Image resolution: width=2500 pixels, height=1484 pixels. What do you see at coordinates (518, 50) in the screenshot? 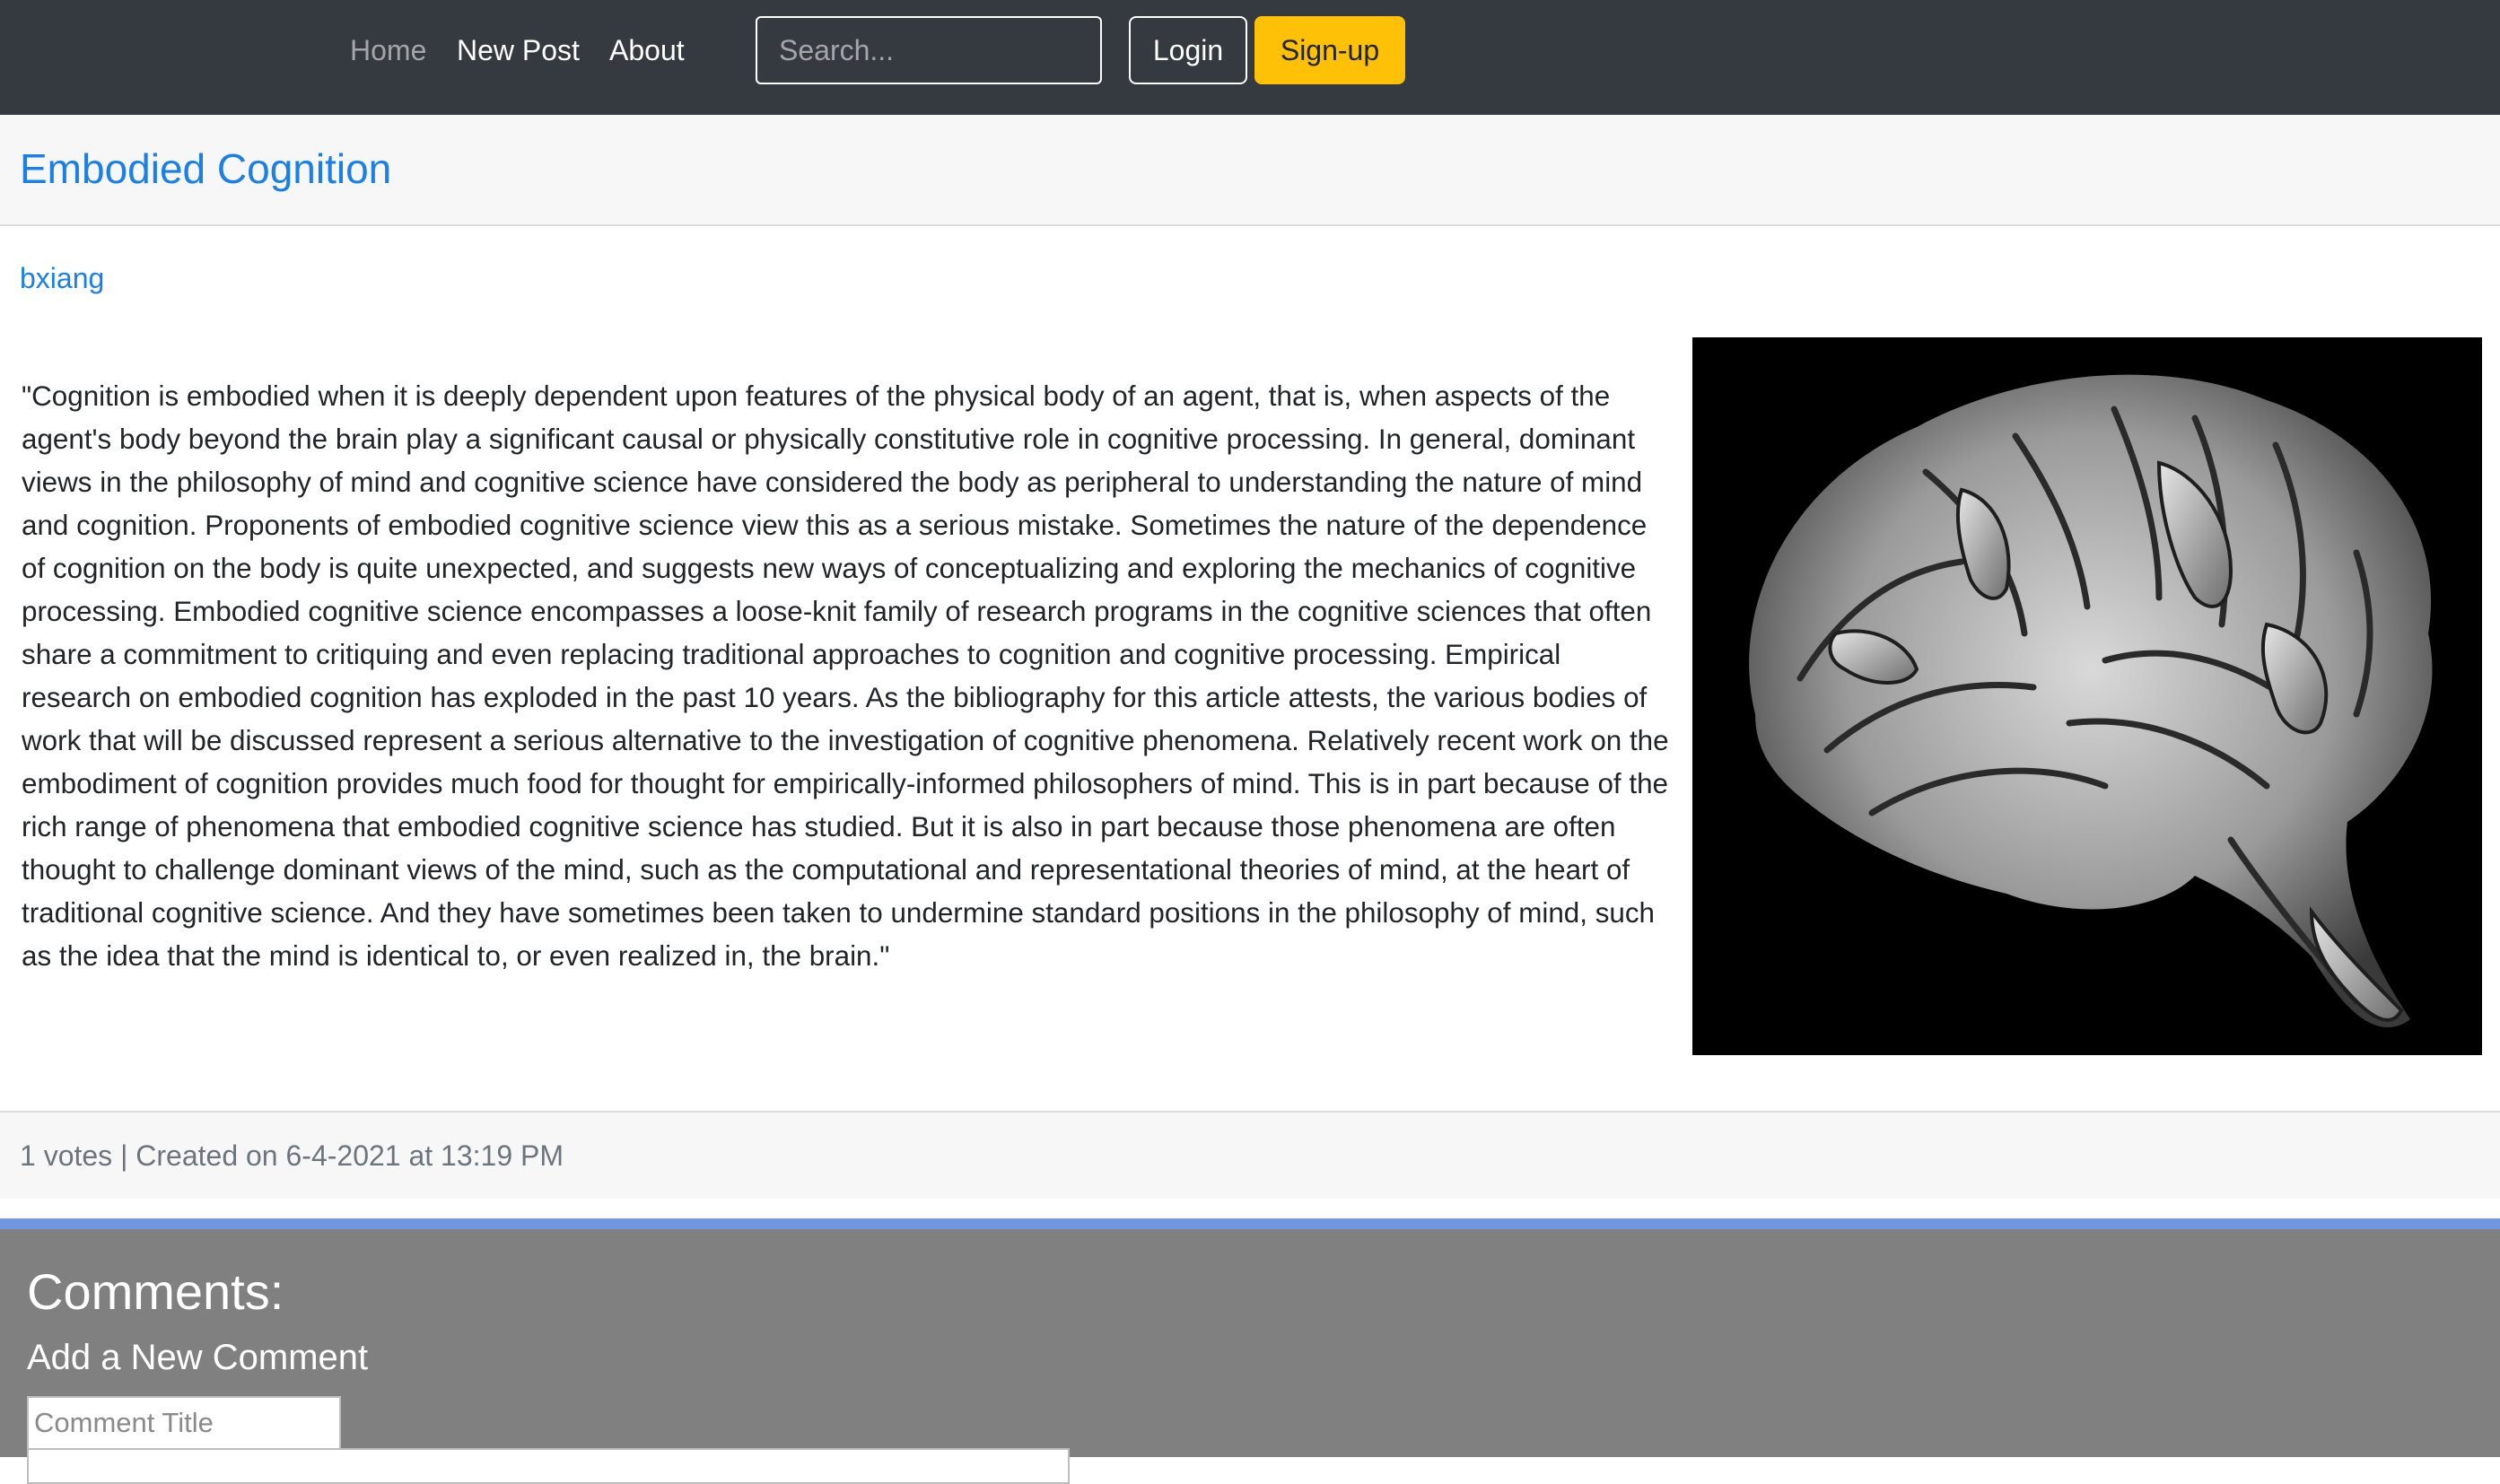
I see `nav-new-post-link: New Post` at bounding box center [518, 50].